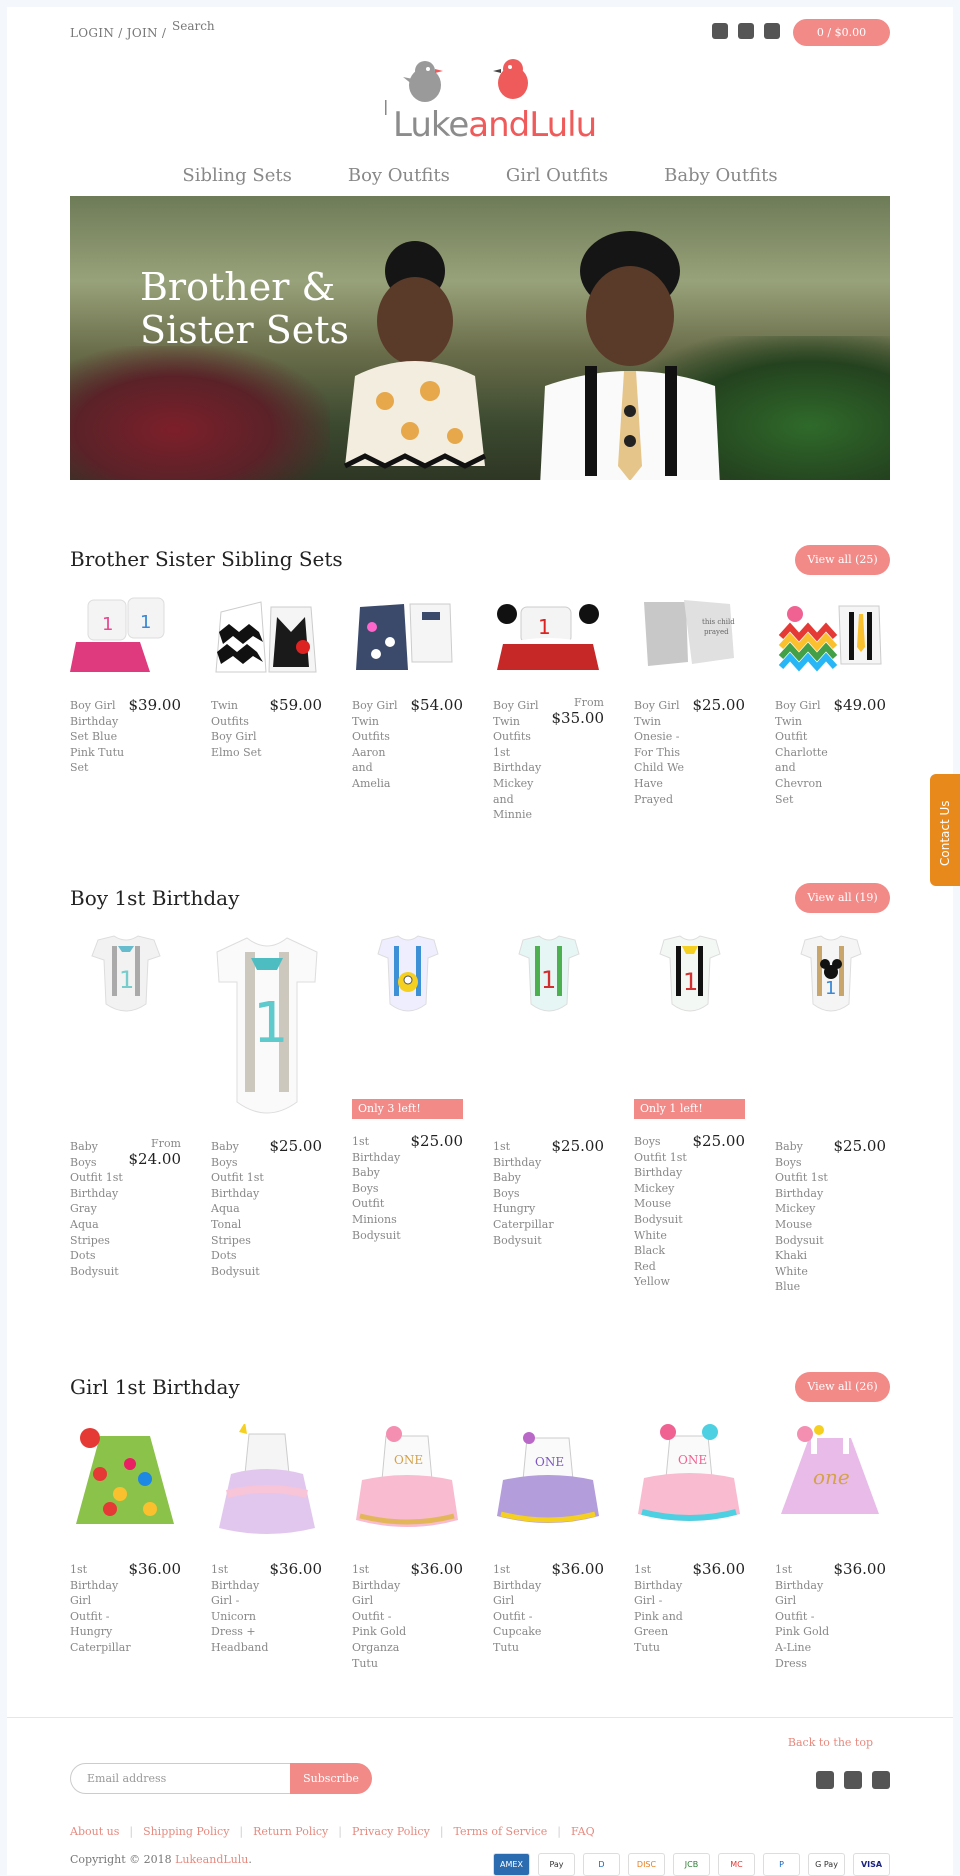 This screenshot has height=1876, width=960. Describe the element at coordinates (211, 1859) in the screenshot. I see `copyright-link: LukeandLulu` at that location.